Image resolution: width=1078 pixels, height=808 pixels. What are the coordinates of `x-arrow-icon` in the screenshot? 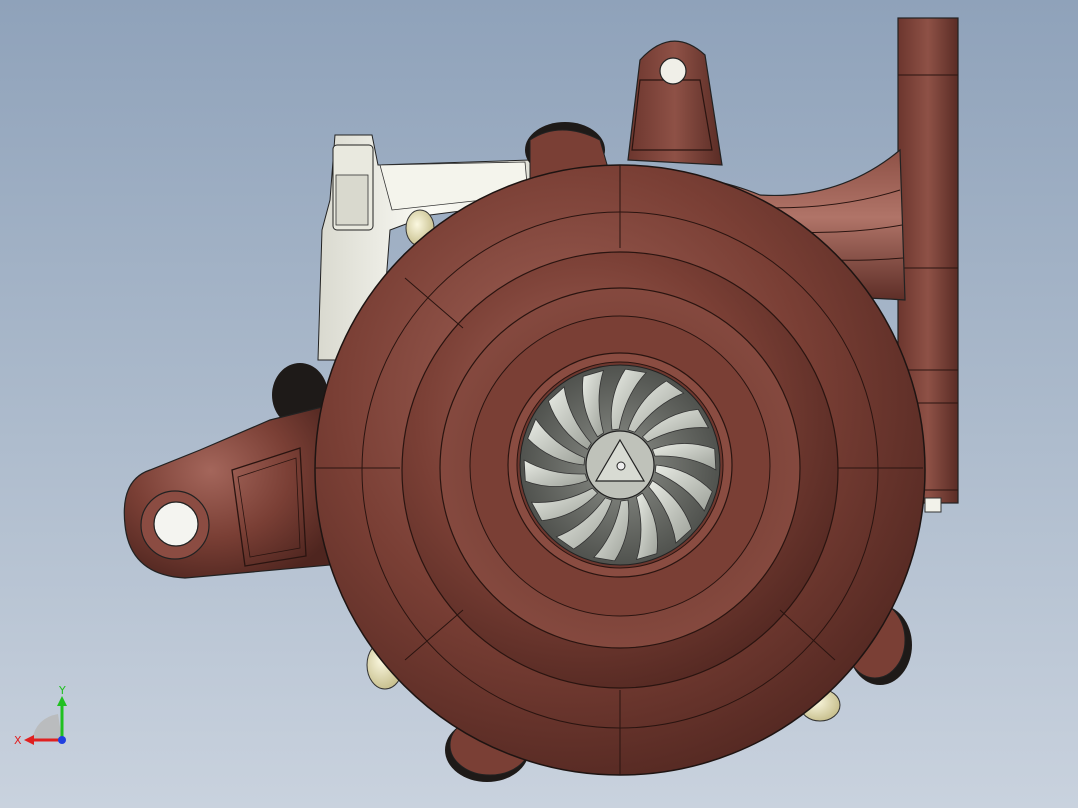 It's located at (29, 740).